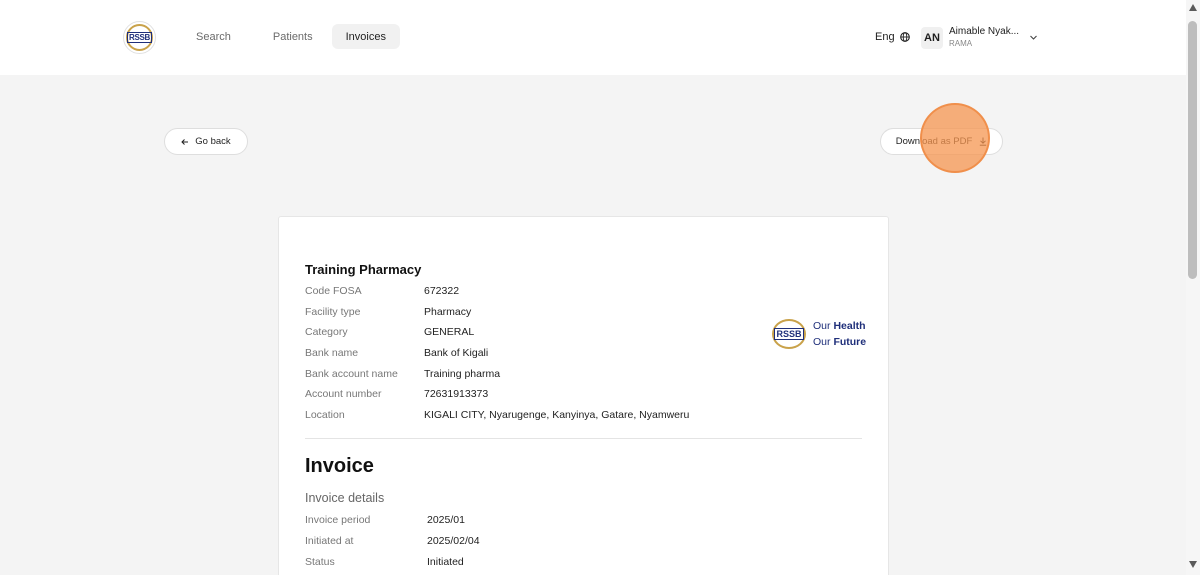  I want to click on rssb-logo: RSSB, so click(139, 37).